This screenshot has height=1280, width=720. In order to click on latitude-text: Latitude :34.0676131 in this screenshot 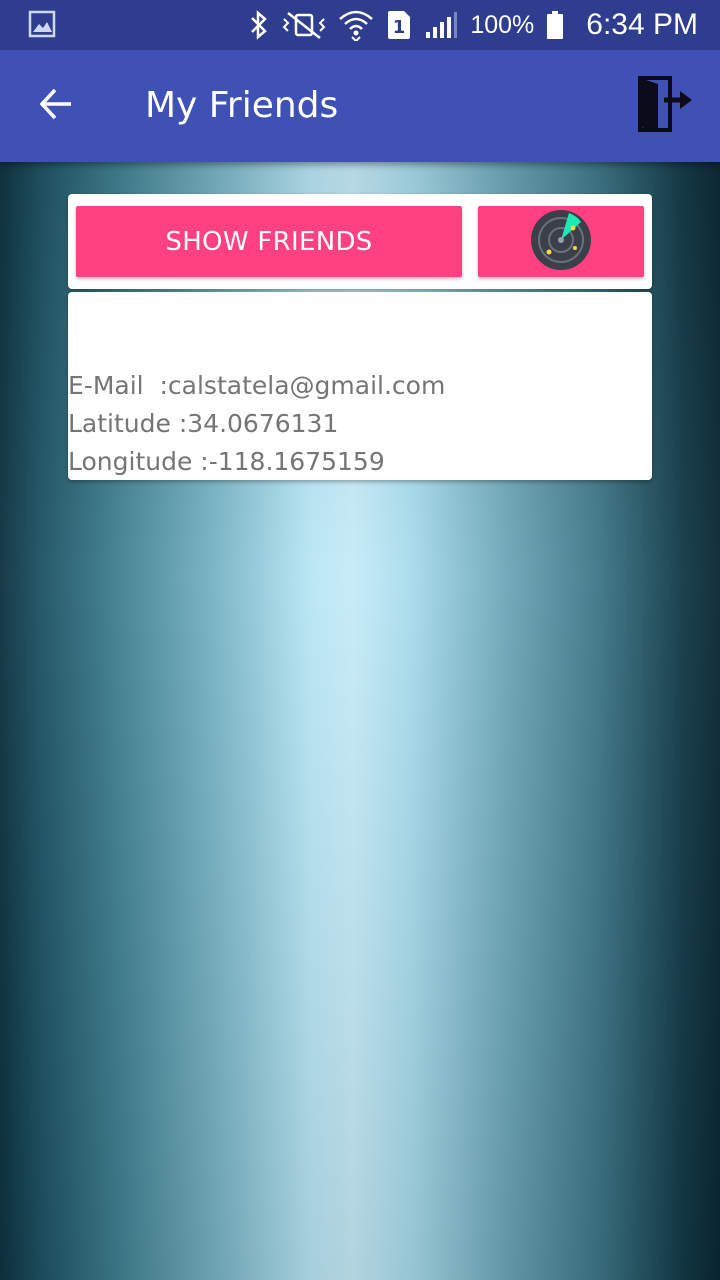, I will do `click(203, 423)`.